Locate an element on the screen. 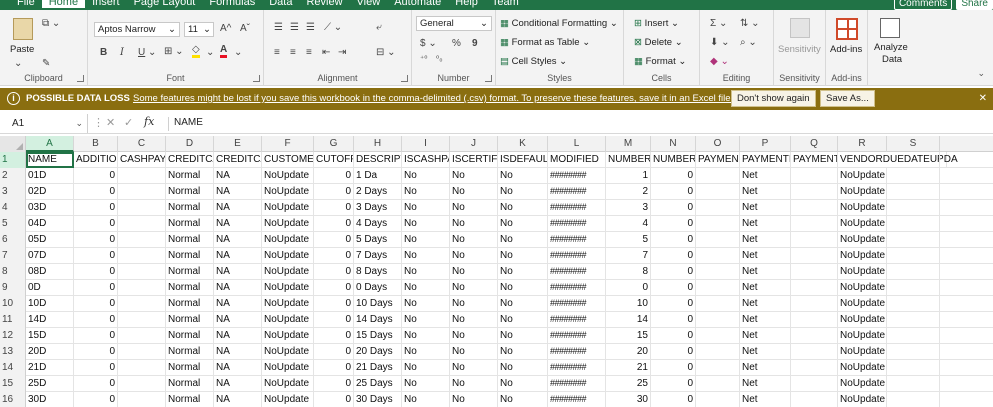 The image size is (993, 407). cell: 5 is located at coordinates (628, 240).